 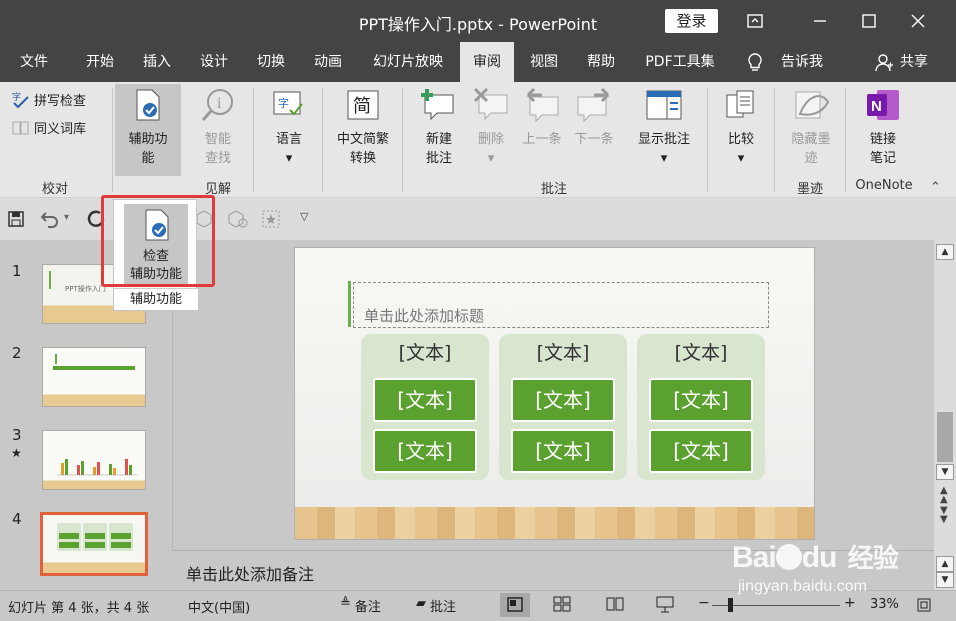 I want to click on smart-lookup-button: i 智能 查找, so click(x=218, y=127).